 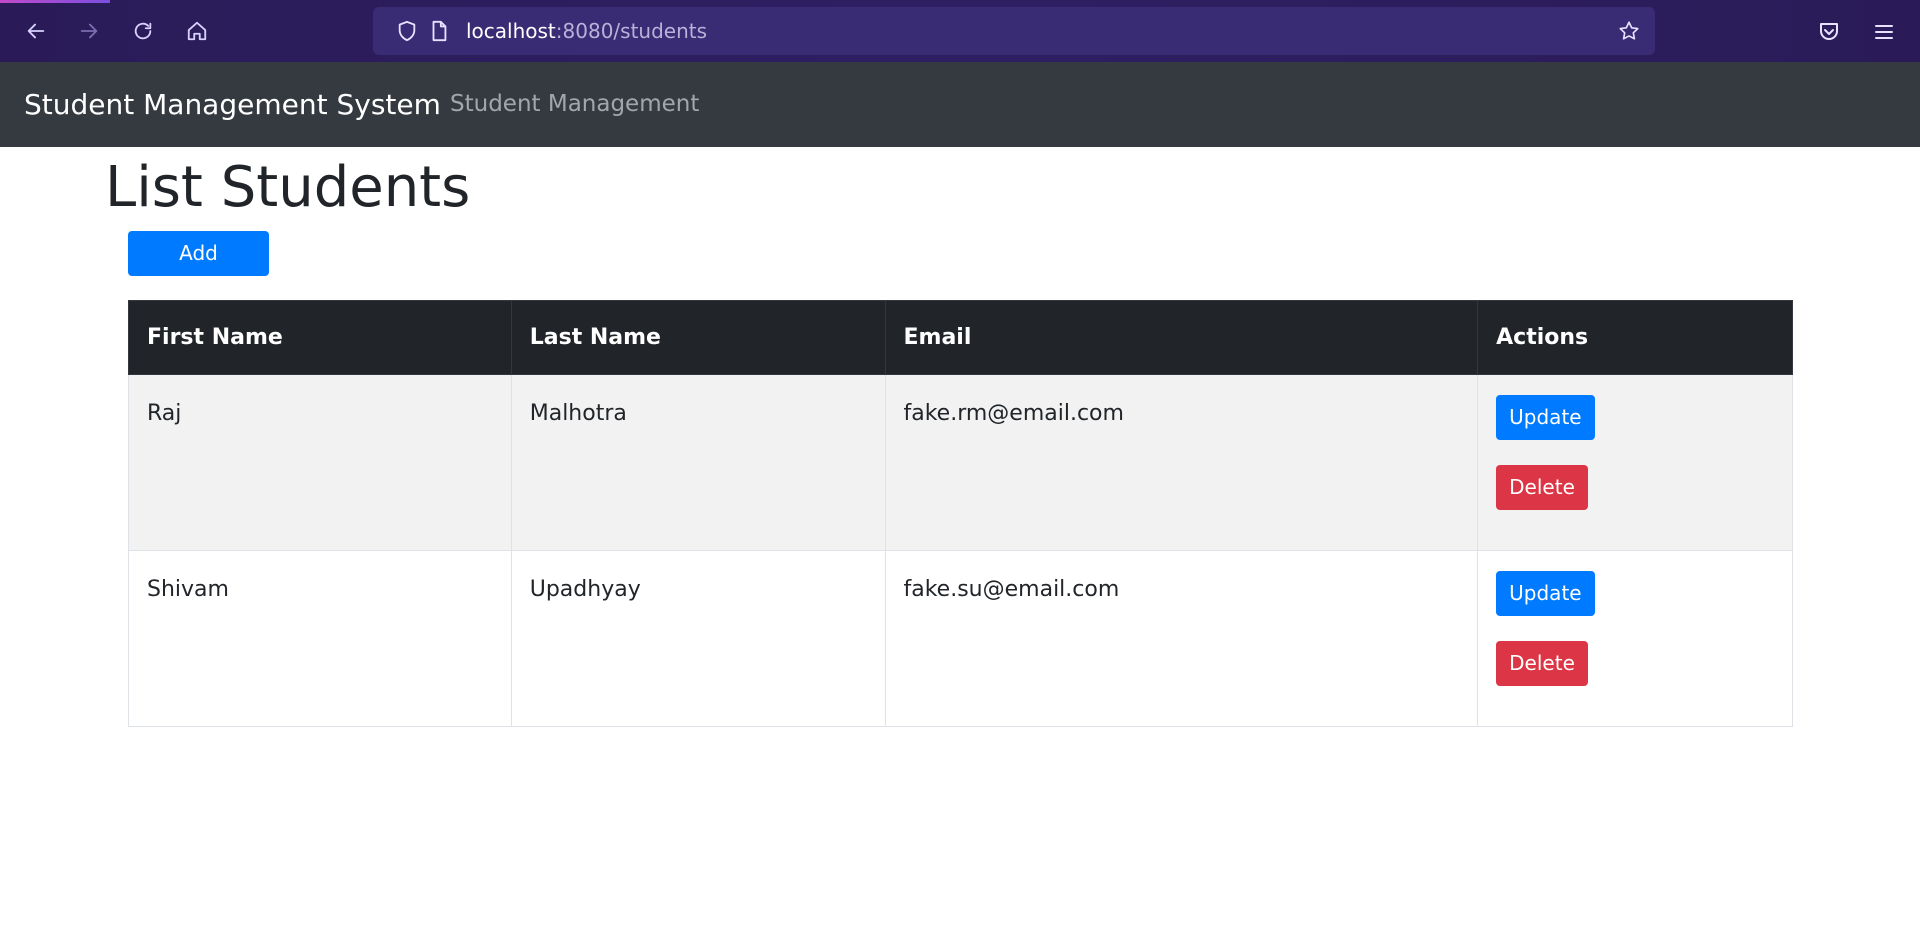 I want to click on forward-icon, so click(x=89, y=31).